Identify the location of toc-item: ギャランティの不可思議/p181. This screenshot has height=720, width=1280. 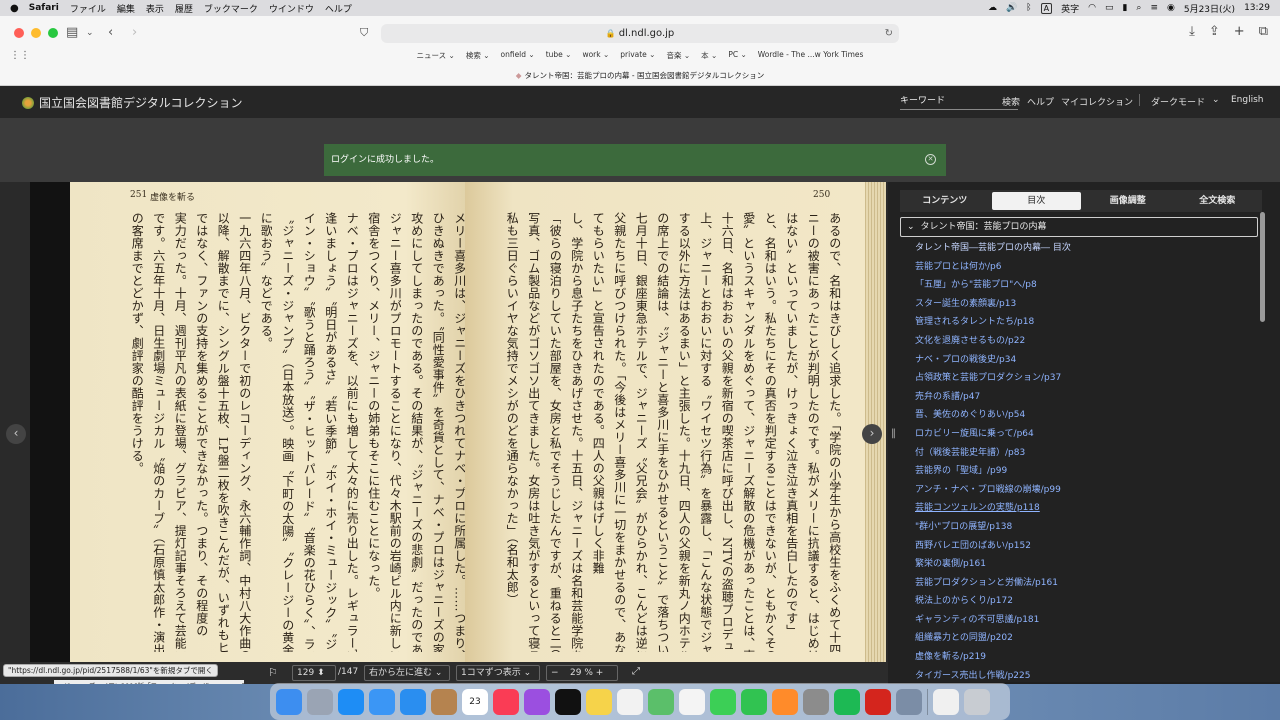
(1085, 620).